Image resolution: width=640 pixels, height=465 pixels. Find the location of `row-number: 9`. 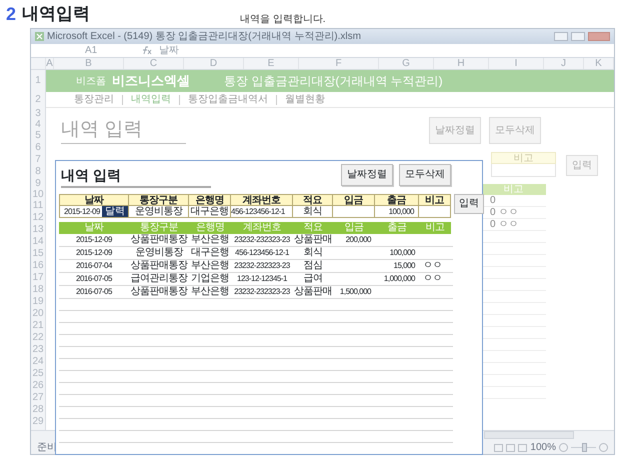

row-number: 9 is located at coordinates (38, 183).